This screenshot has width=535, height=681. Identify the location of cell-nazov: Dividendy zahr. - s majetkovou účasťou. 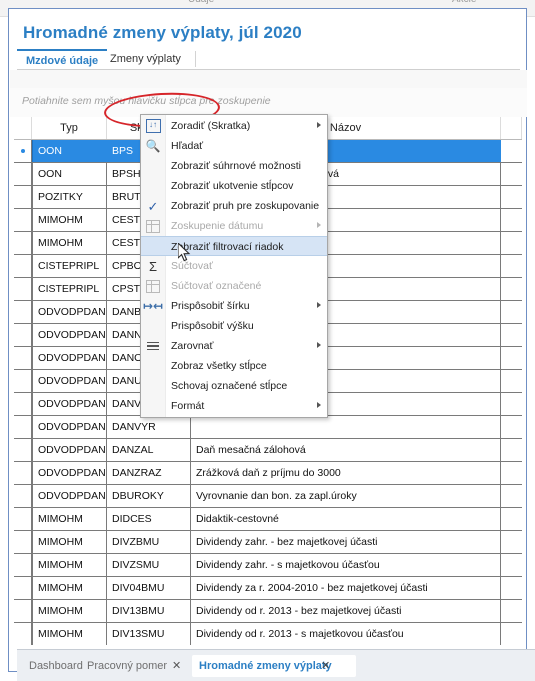
(346, 565).